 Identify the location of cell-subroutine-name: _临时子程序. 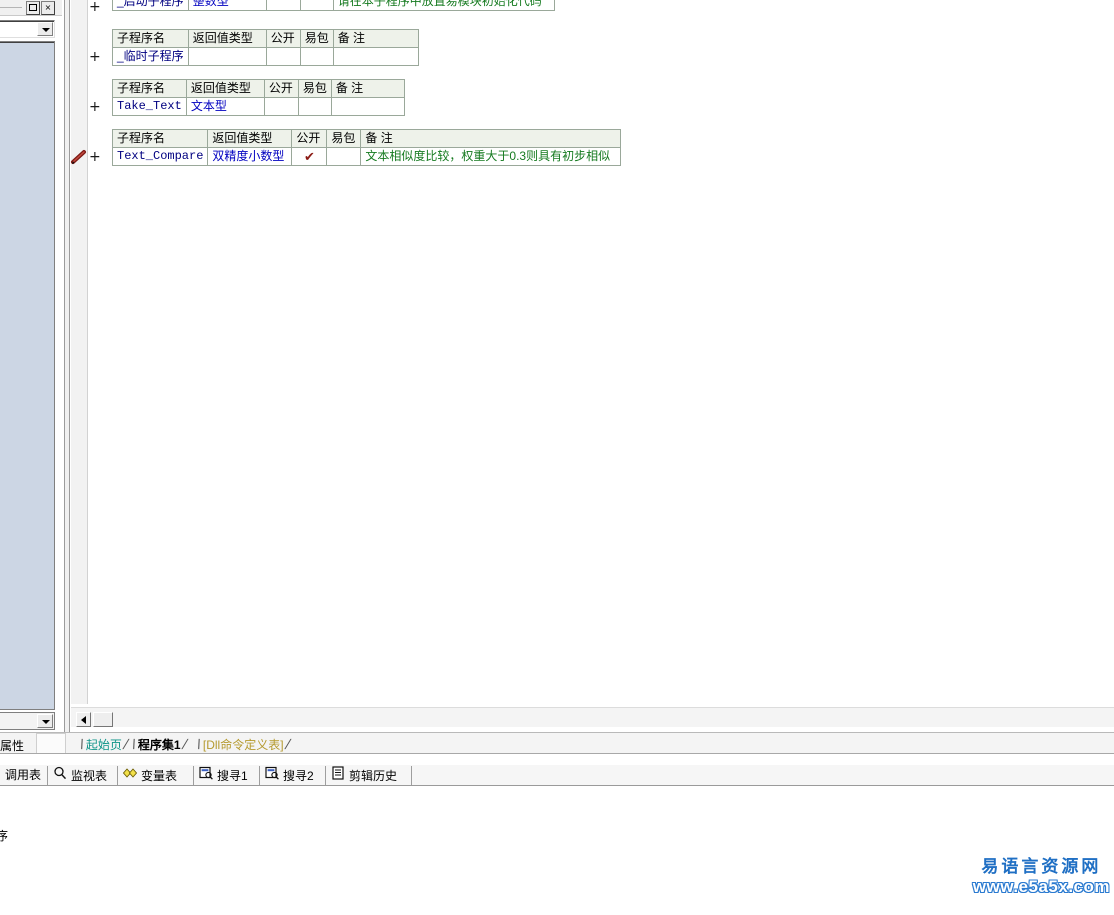
(150, 56).